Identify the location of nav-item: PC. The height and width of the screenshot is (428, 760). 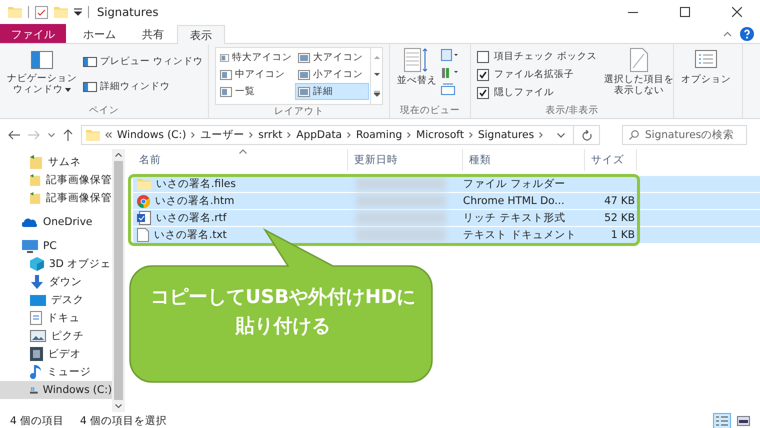
(56, 246).